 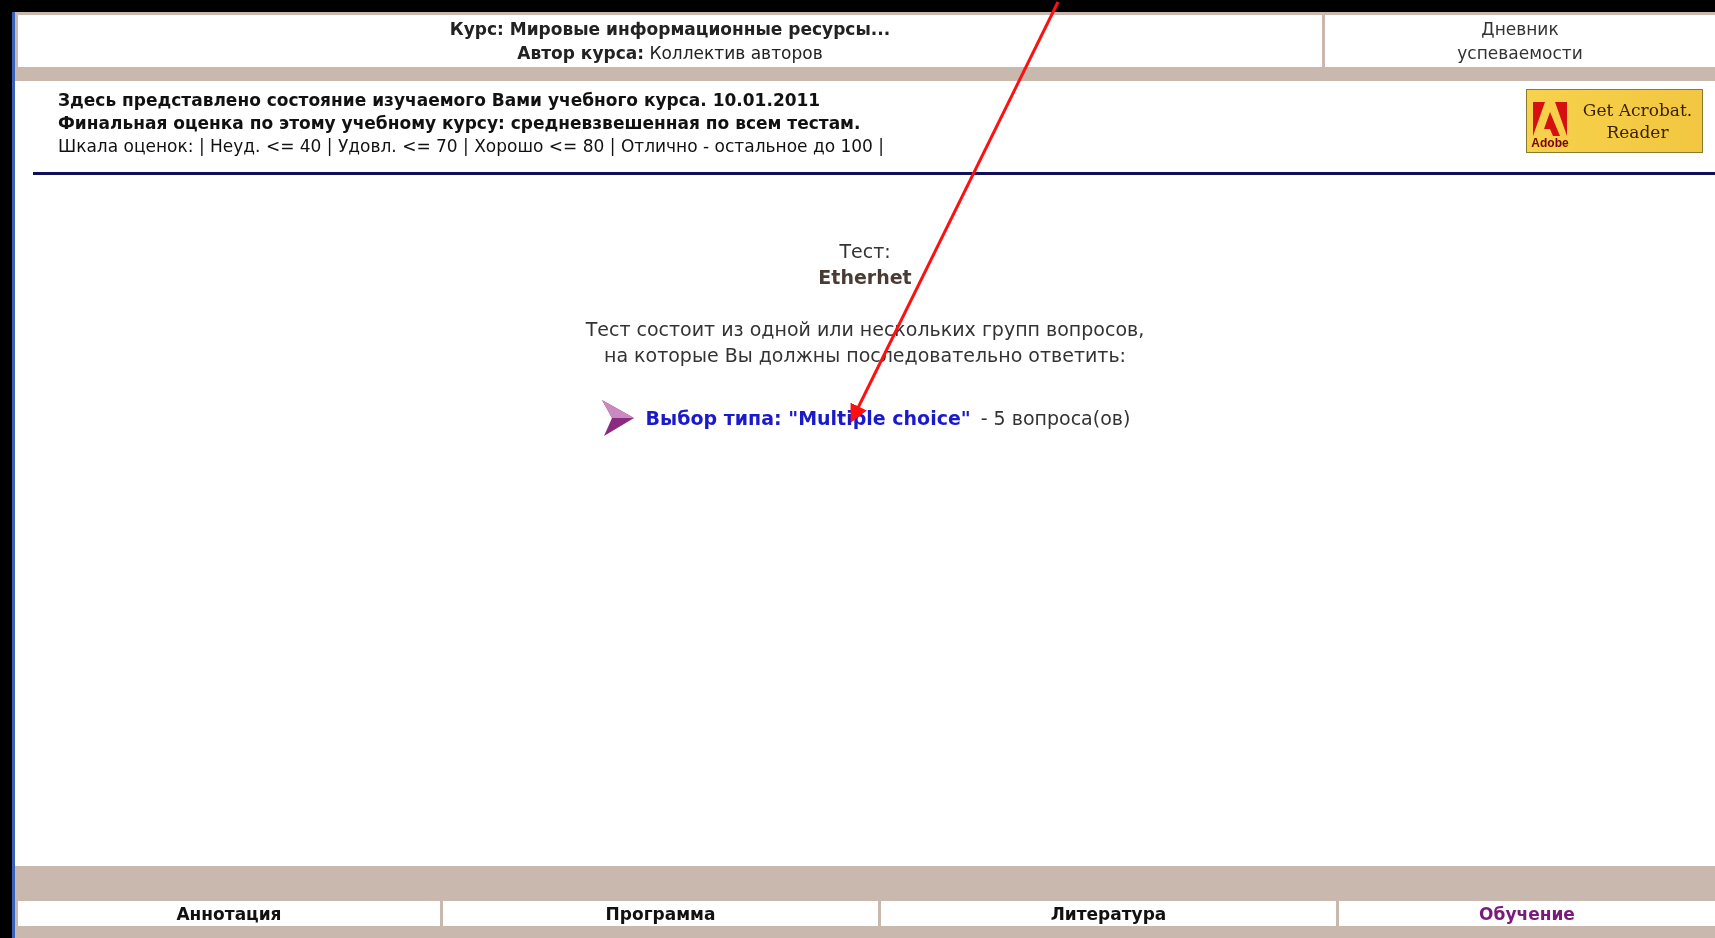 What do you see at coordinates (617, 418) in the screenshot?
I see `arrow-bullet-icon` at bounding box center [617, 418].